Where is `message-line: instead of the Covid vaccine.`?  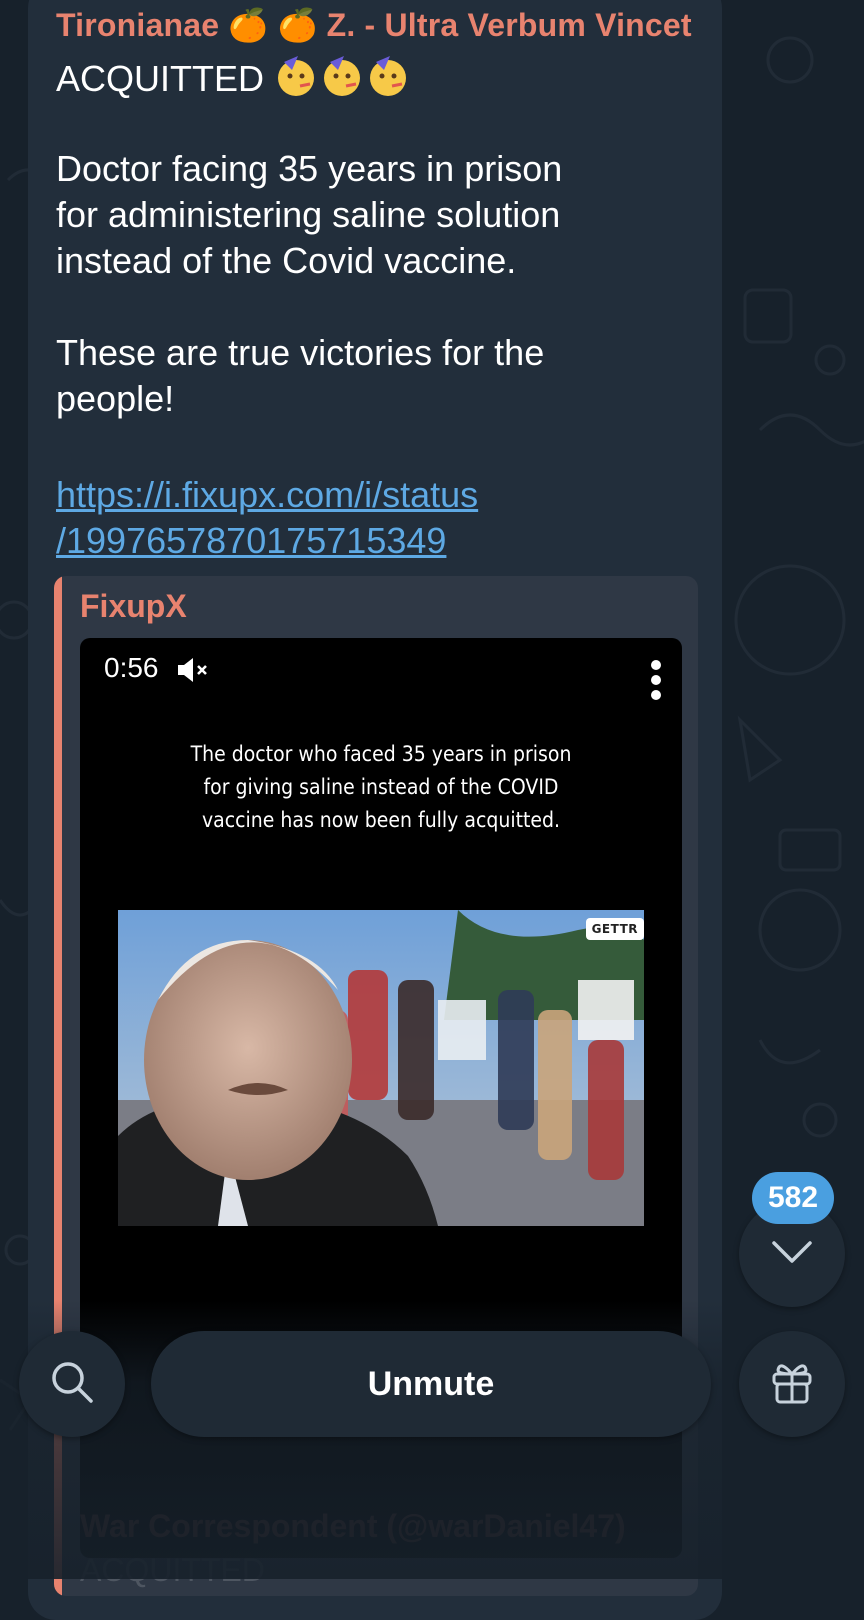
message-line: instead of the Covid vaccine. is located at coordinates (286, 260).